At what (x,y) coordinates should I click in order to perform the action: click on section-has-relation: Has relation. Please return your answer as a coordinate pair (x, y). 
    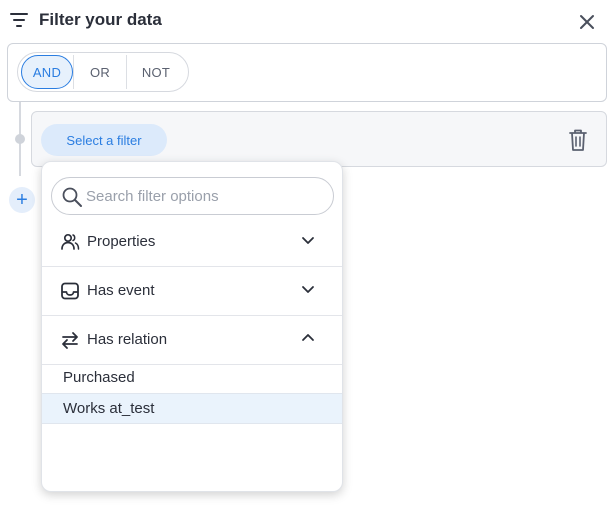
    Looking at the image, I should click on (192, 340).